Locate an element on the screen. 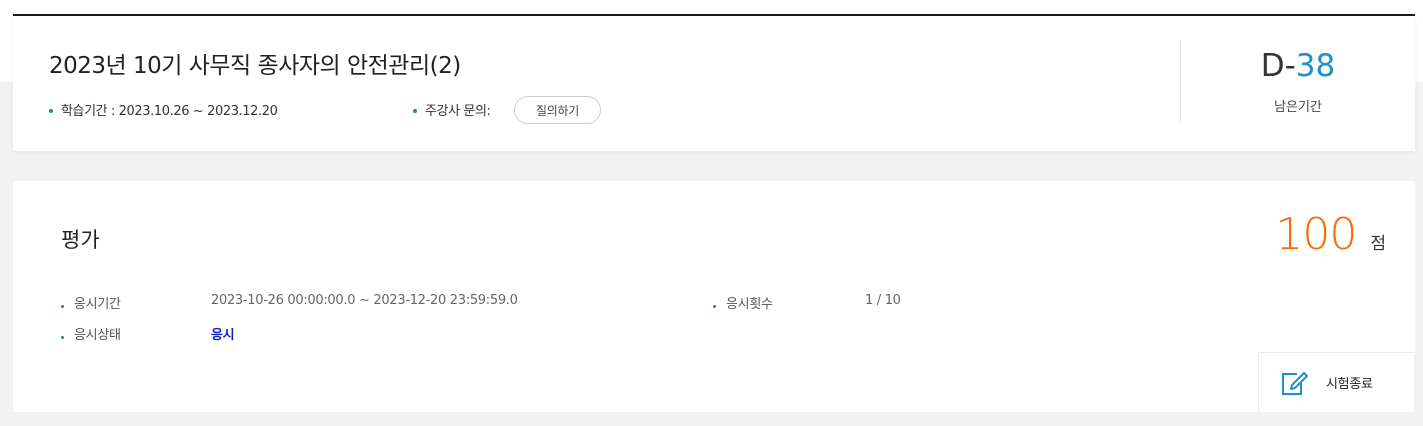 The width and height of the screenshot is (1423, 426). exam-period-label: 응시기간 is located at coordinates (97, 304).